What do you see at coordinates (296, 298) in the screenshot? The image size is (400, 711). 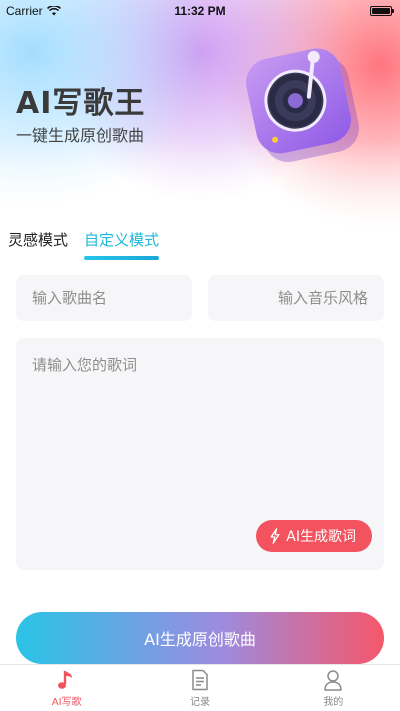 I see `music-style-input` at bounding box center [296, 298].